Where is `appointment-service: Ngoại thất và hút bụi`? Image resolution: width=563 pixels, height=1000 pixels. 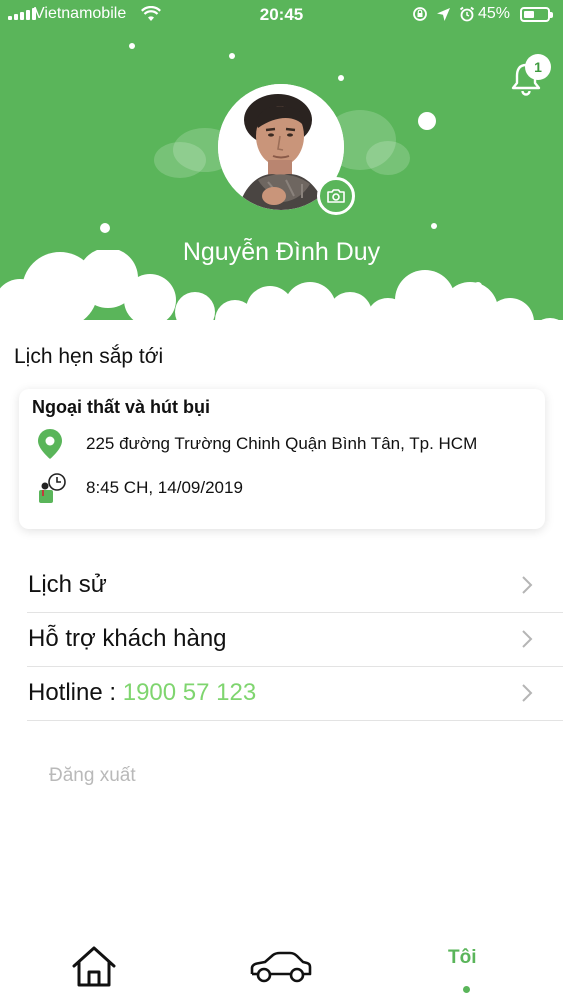
appointment-service: Ngoại thất và hút bụi is located at coordinates (121, 407).